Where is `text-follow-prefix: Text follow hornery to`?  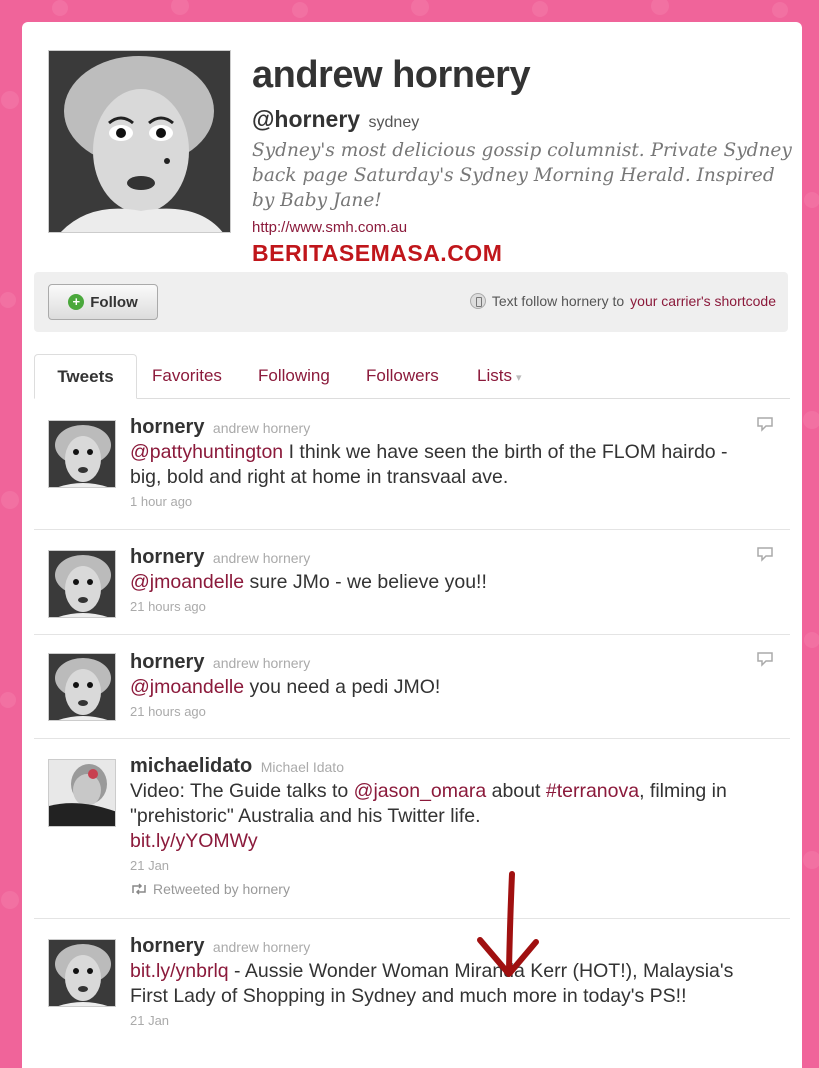 text-follow-prefix: Text follow hornery to is located at coordinates (558, 301).